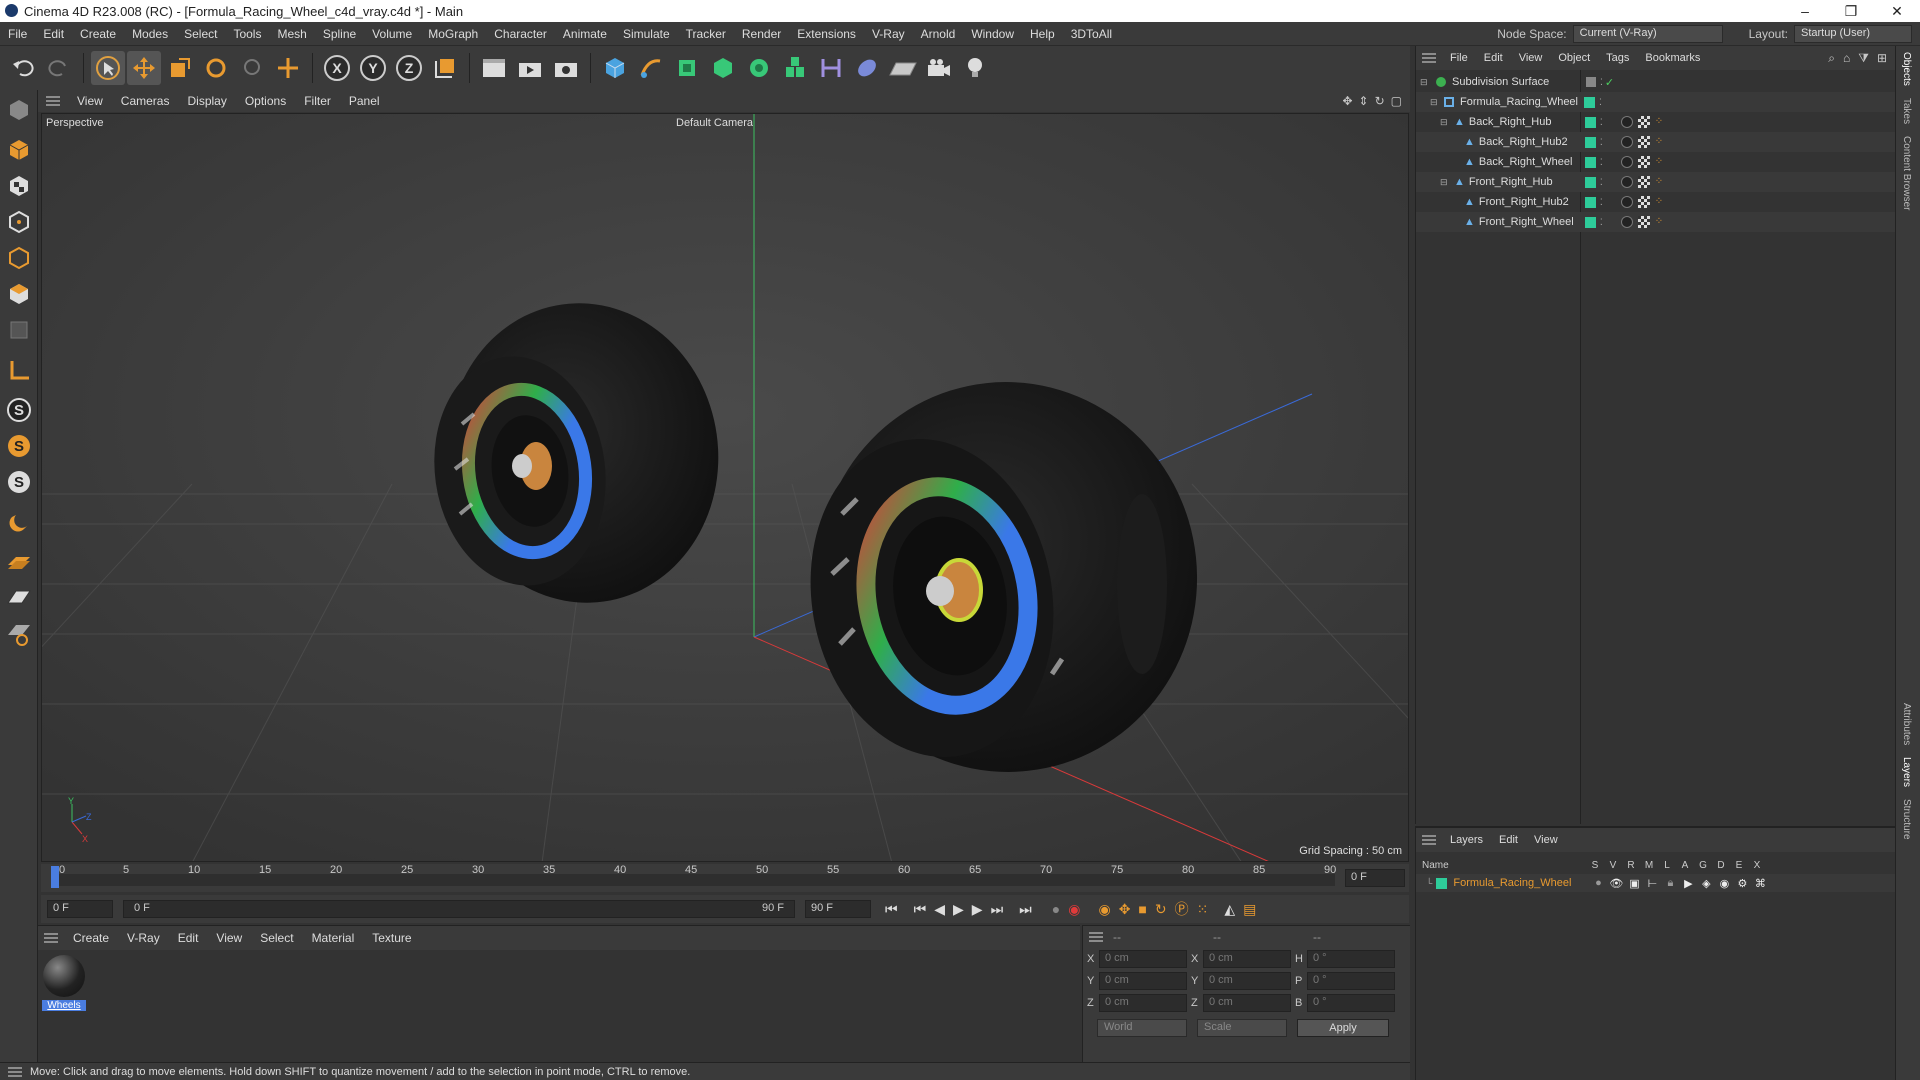  Describe the element at coordinates (19, 482) in the screenshot. I see `workplane-snap-button: S` at that location.